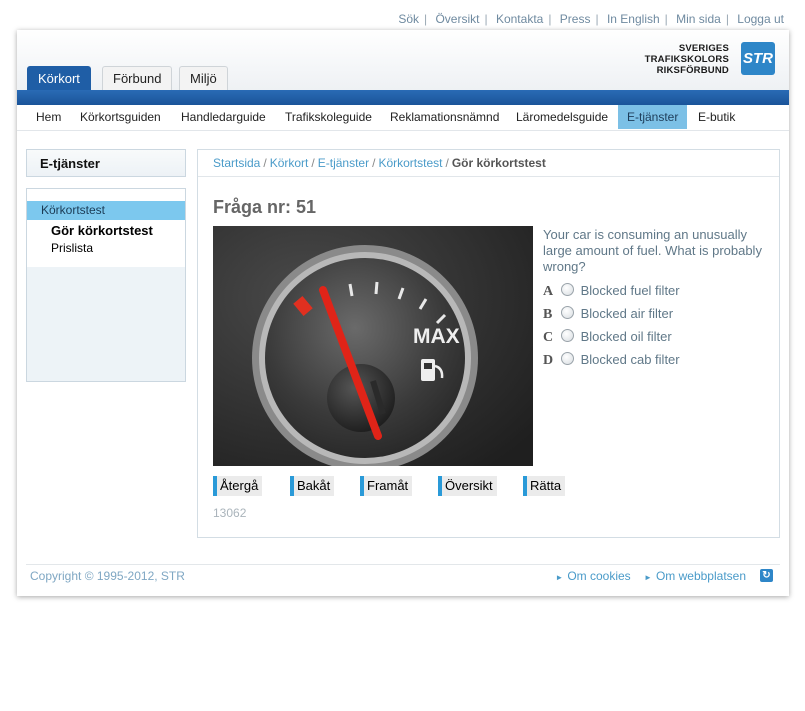  I want to click on answer-label: Blocked air filter, so click(627, 313).